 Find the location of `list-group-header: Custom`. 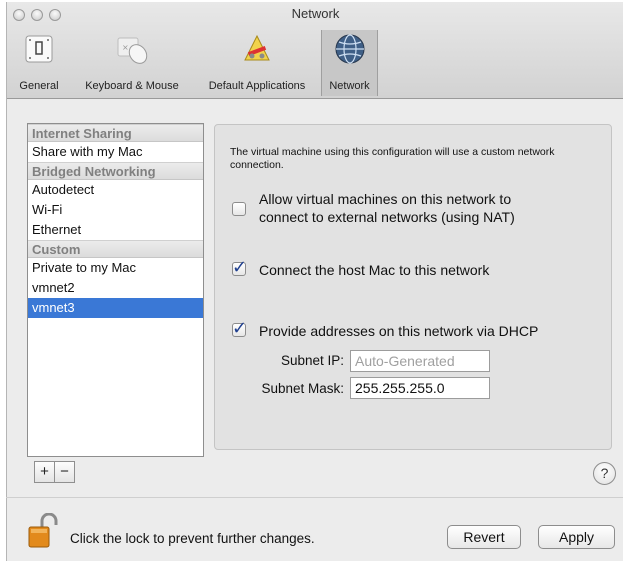

list-group-header: Custom is located at coordinates (115, 249).